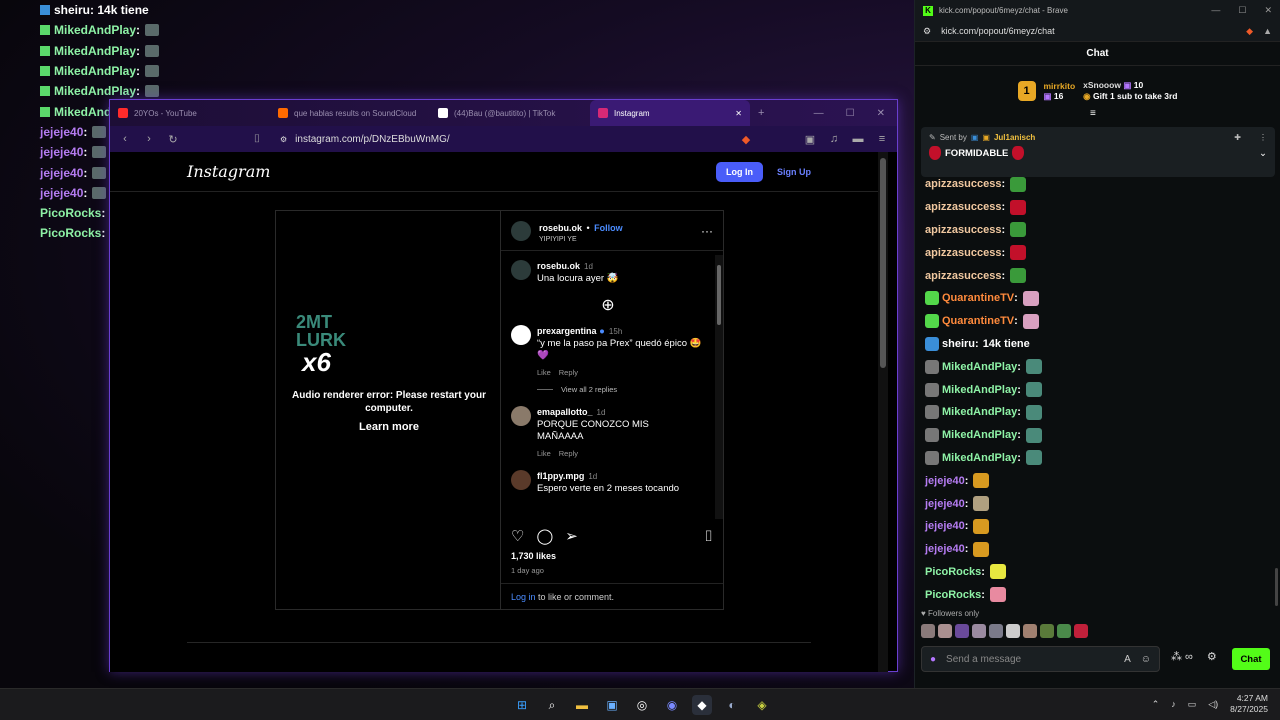 The width and height of the screenshot is (1280, 720). I want to click on post-author: rosebu.ok, so click(560, 228).